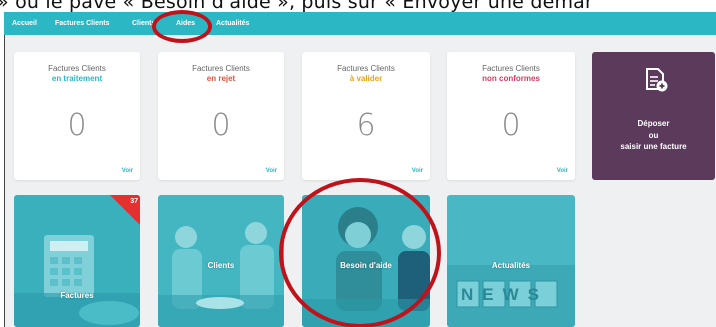 Image resolution: width=716 pixels, height=327 pixels. I want to click on tile-label: Clients, so click(221, 265).